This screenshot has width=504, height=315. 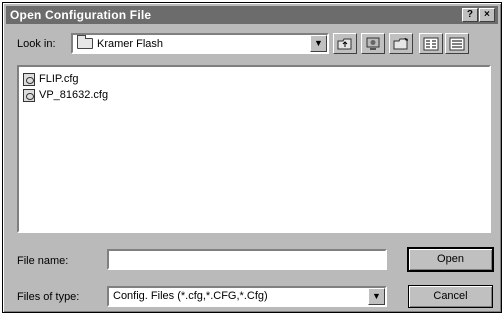 What do you see at coordinates (200, 43) in the screenshot?
I see `look-in-dropdown: Kramer Flash ▼` at bounding box center [200, 43].